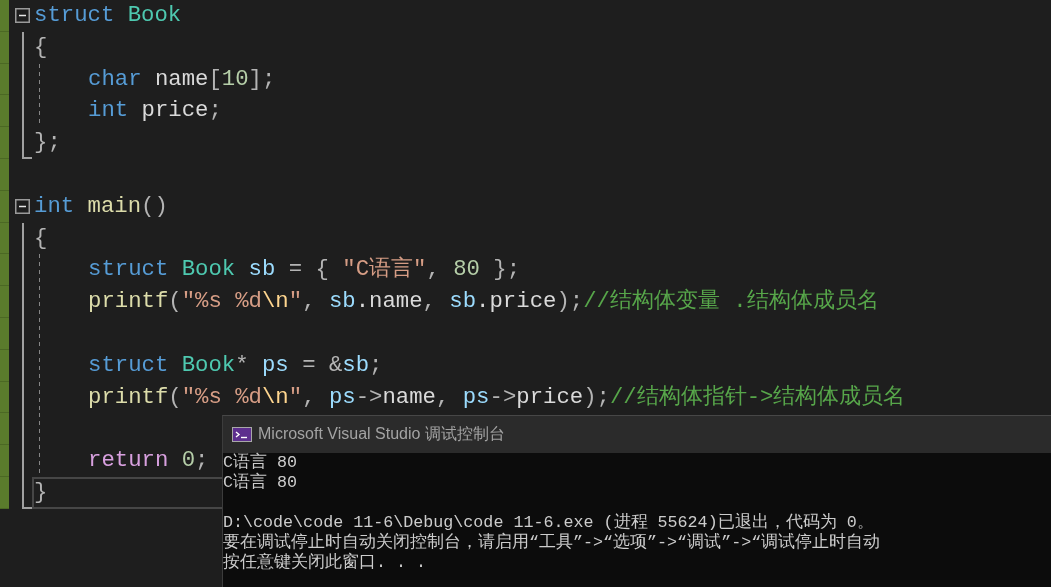  I want to click on code-line: printf("%s %d\n", sb.name, sb.price);//结构体变量 .结构体成员名, so click(483, 302).